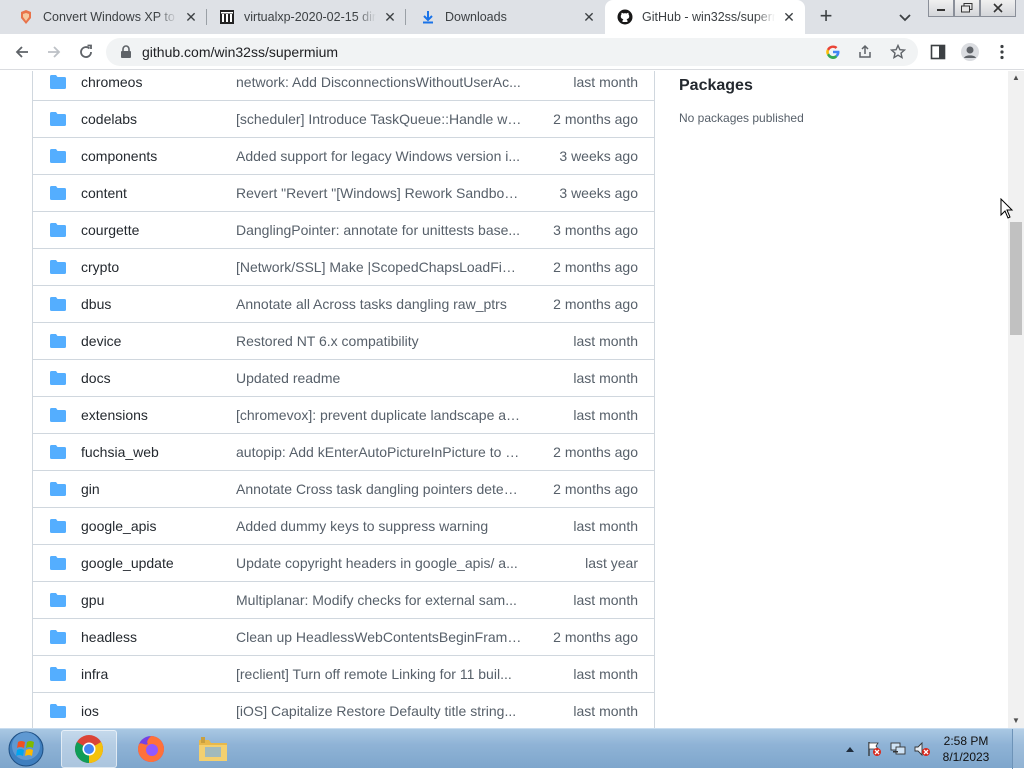 The image size is (1024, 774). I want to click on lock-icon, so click(126, 54).